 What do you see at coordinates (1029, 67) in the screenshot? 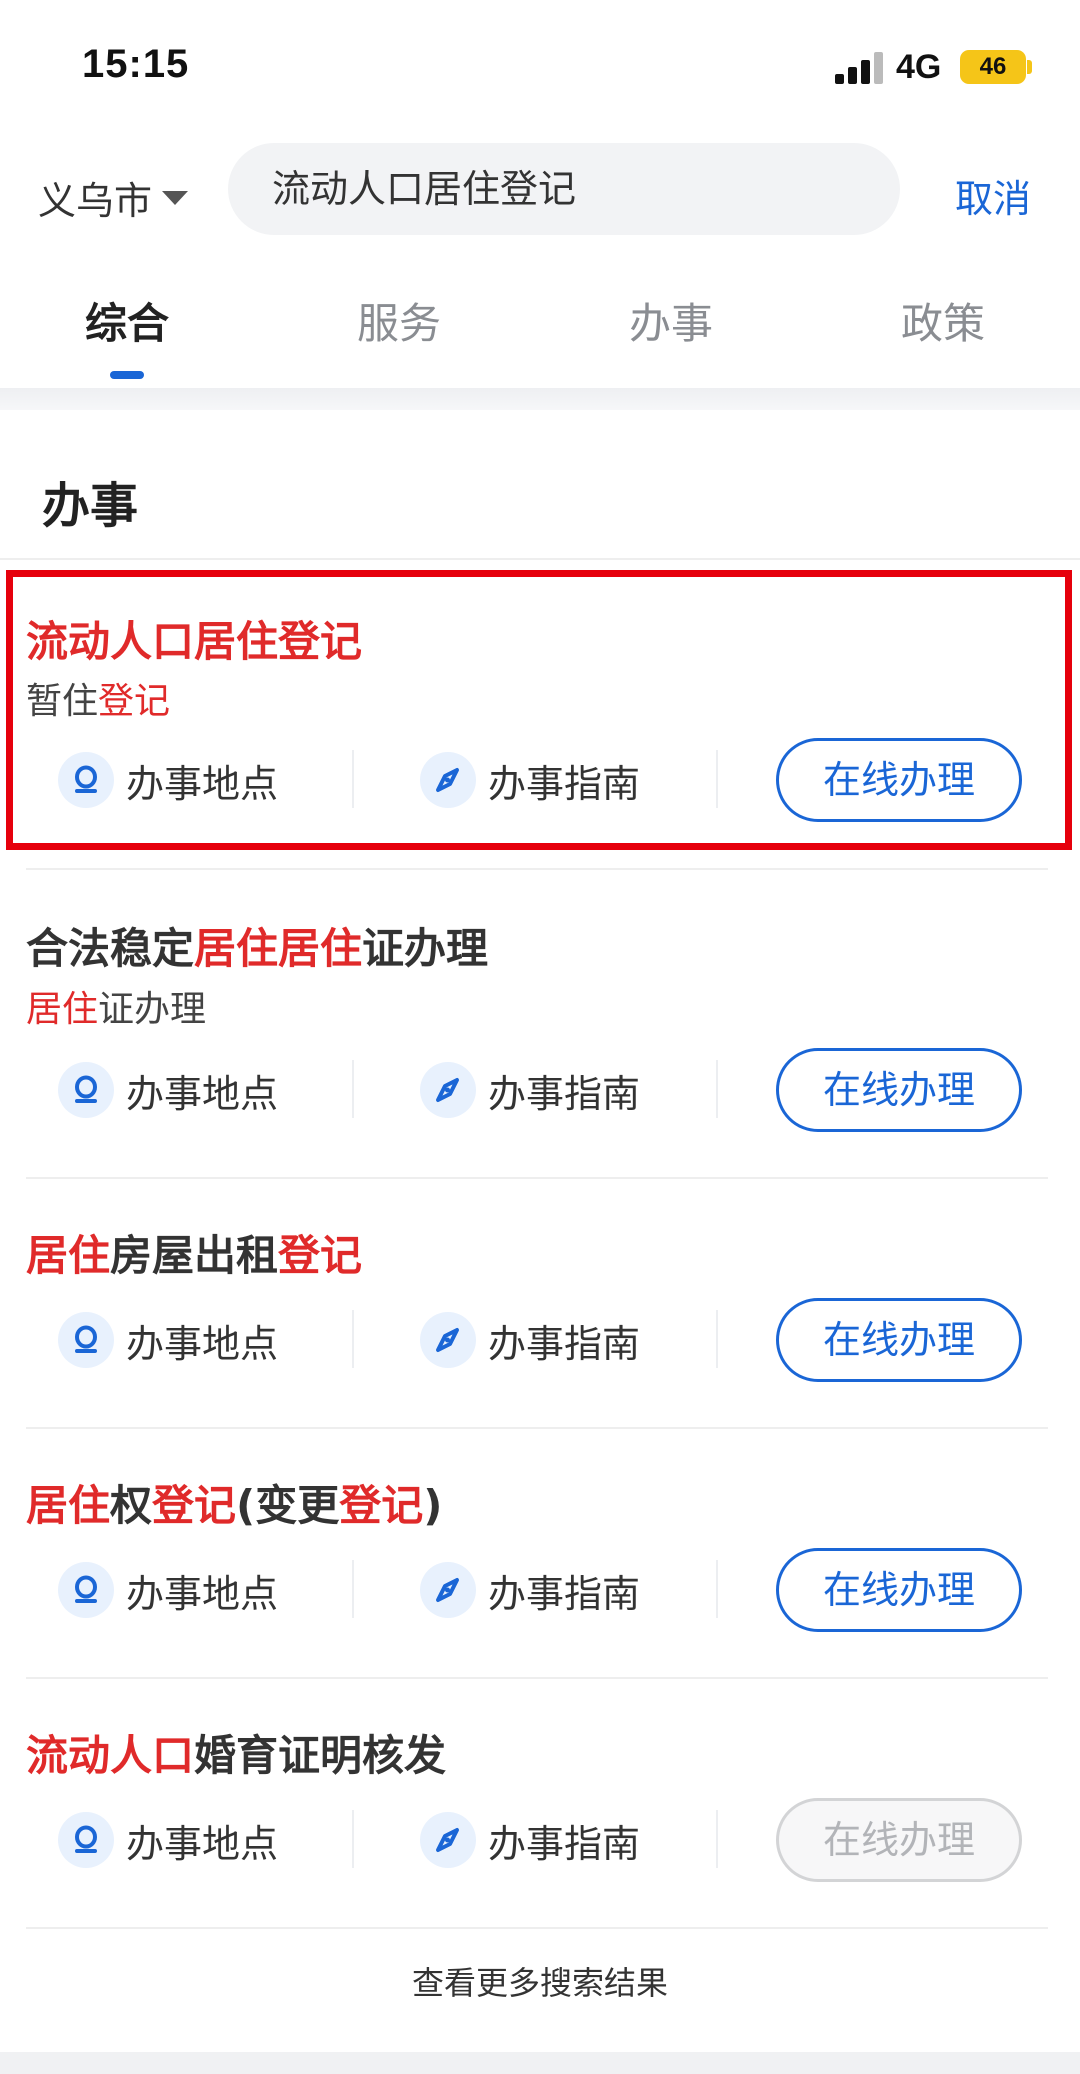
I see `battery-tip` at bounding box center [1029, 67].